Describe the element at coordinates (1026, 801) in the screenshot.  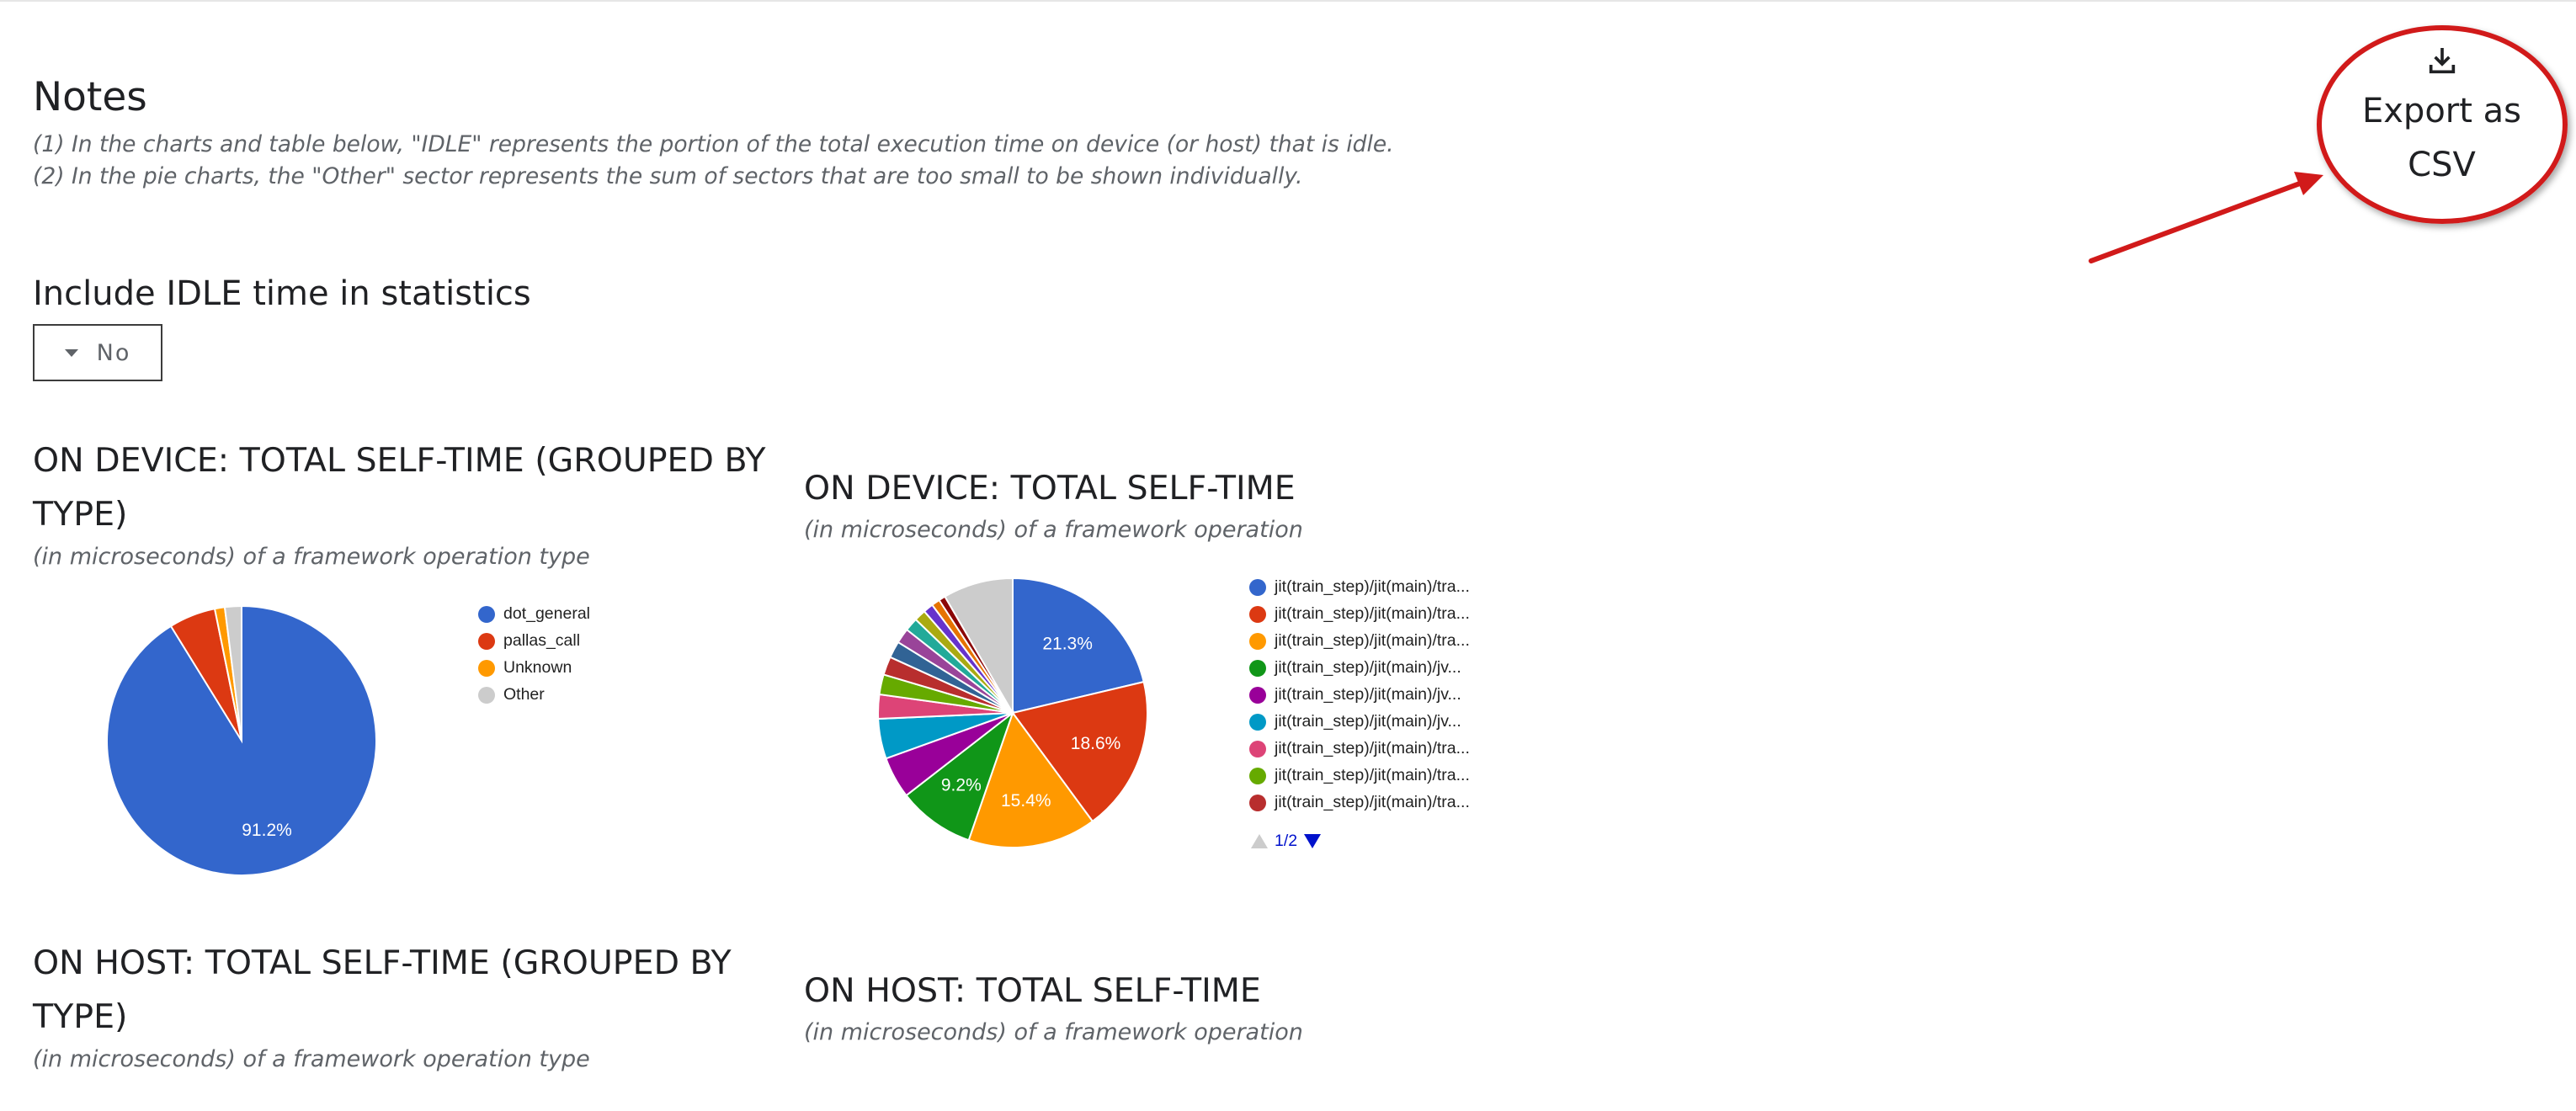
I see `pie2-slice-label-2: 15.4%` at that location.